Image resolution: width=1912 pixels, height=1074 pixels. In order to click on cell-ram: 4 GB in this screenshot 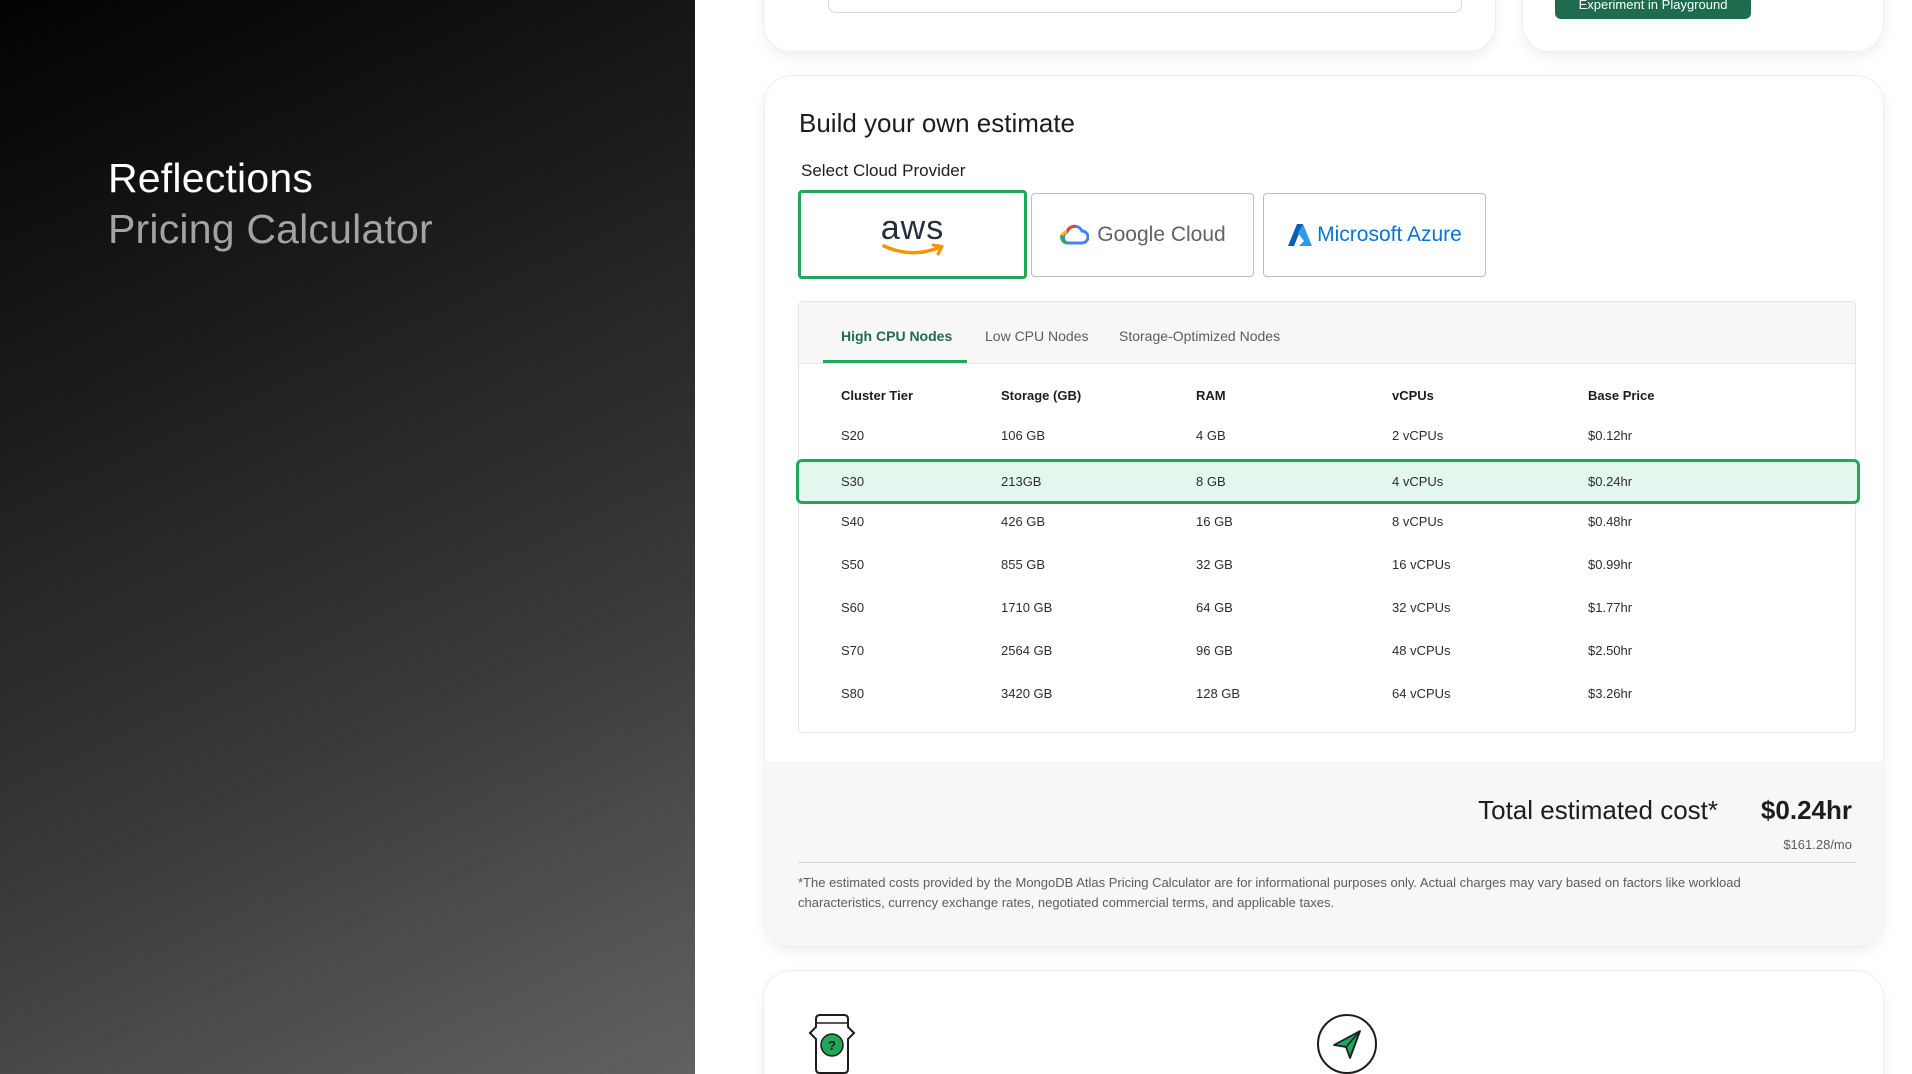, I will do `click(1211, 435)`.